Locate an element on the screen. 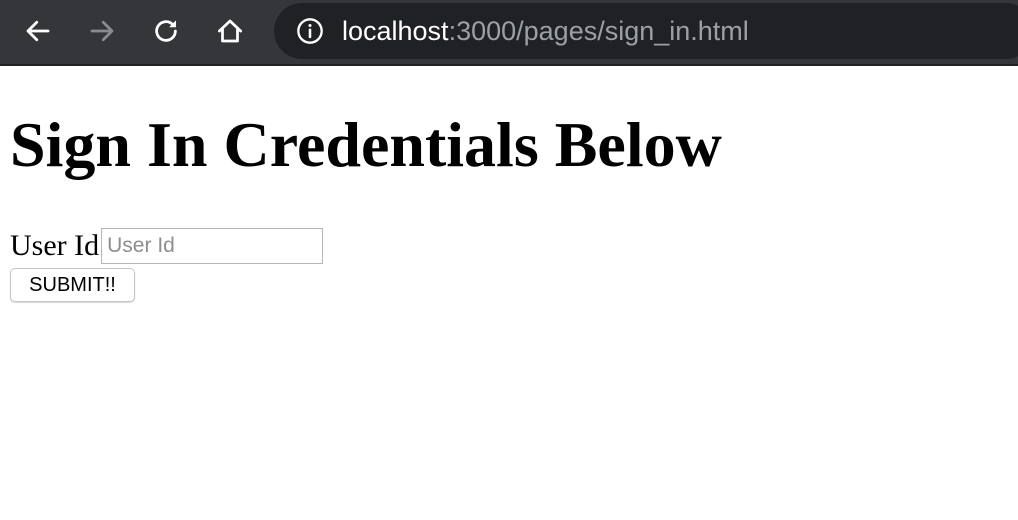 The height and width of the screenshot is (520, 1018). submit-button: SUBMIT!! is located at coordinates (72, 285).